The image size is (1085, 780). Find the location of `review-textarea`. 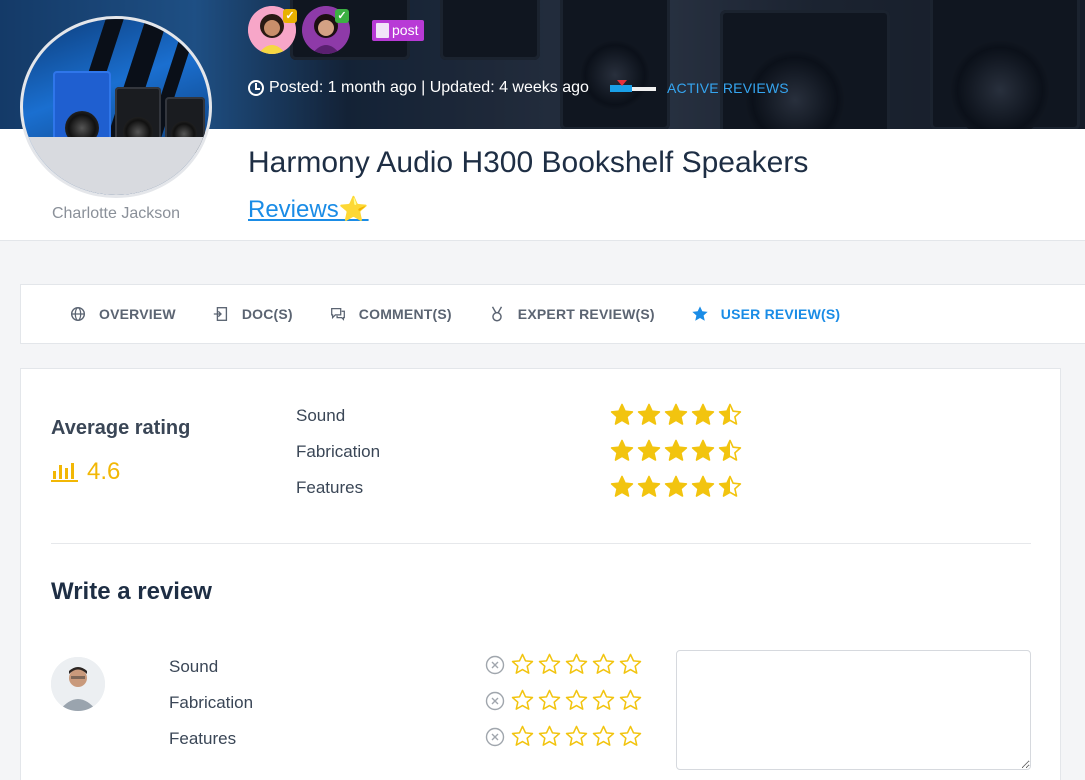

review-textarea is located at coordinates (853, 710).